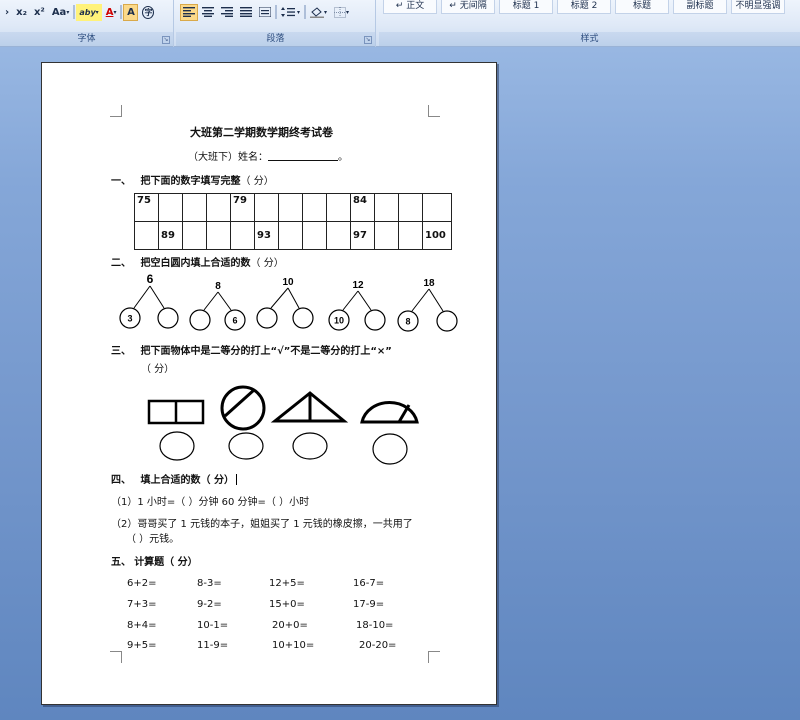 This screenshot has height=720, width=800. I want to click on justify-button, so click(246, 12).